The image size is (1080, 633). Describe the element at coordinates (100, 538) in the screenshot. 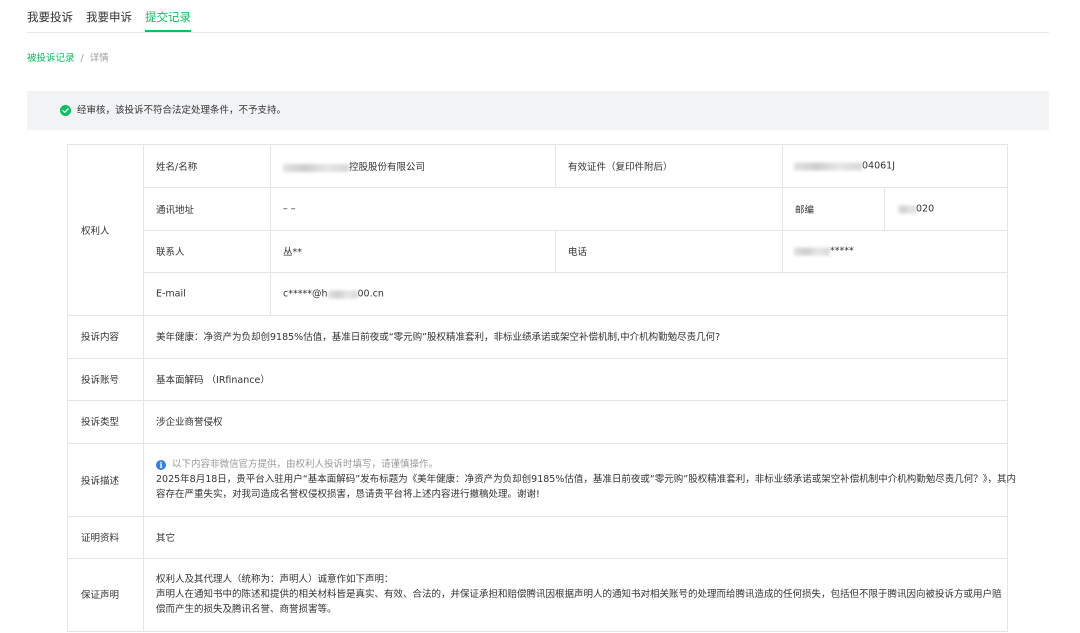

I see `evidence-label: 证明资料` at that location.